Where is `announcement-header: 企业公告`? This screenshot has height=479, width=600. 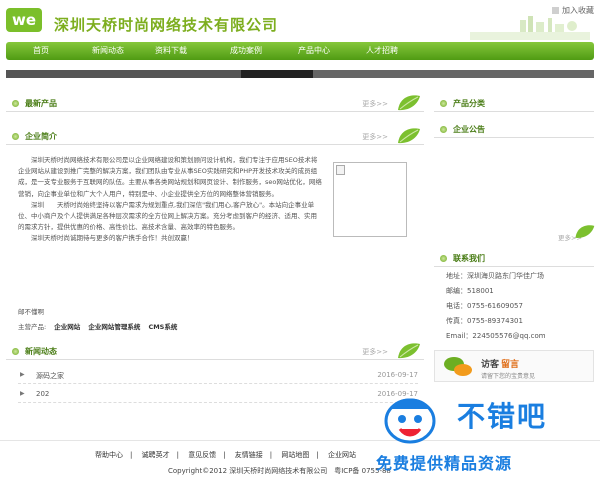 announcement-header: 企业公告 is located at coordinates (514, 129).